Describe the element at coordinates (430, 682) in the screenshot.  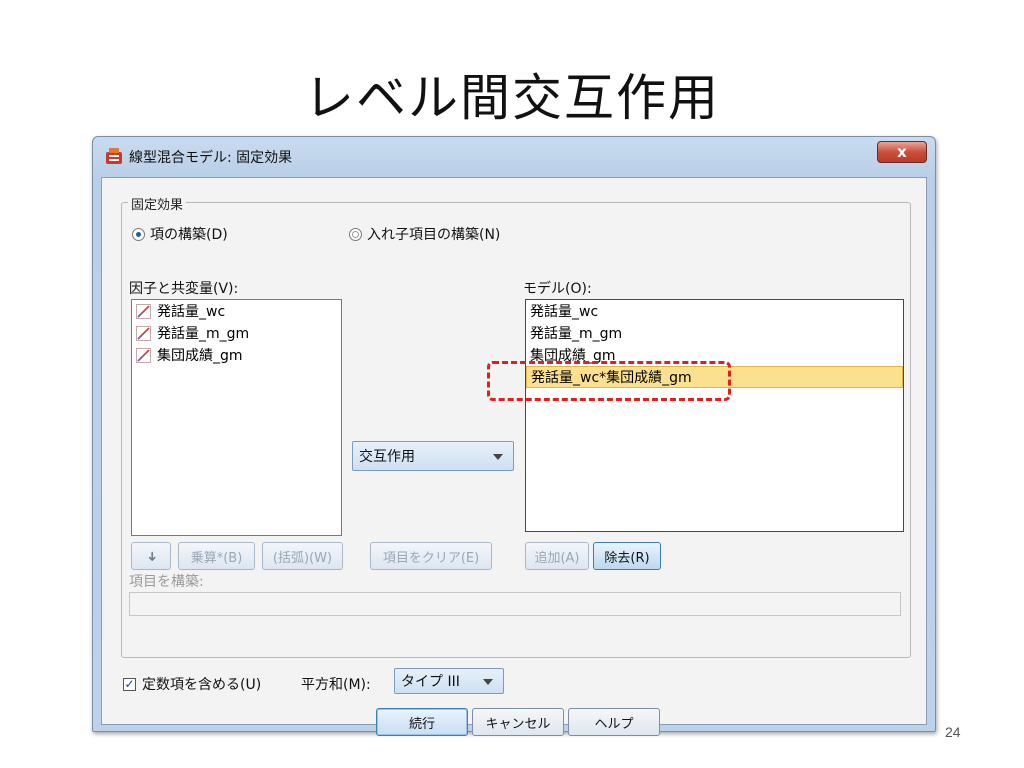
I see `sum-of-squares-value: タイプ III` at that location.